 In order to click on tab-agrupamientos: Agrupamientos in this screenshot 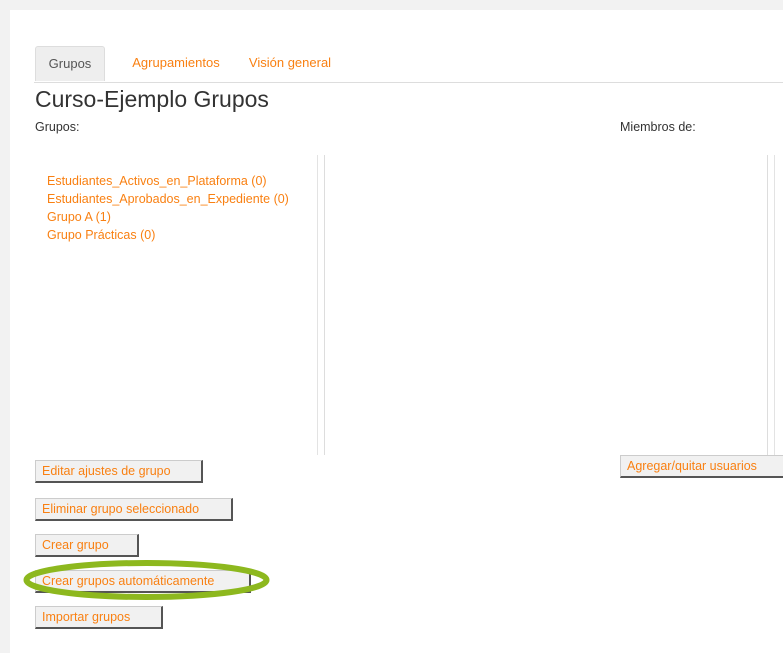, I will do `click(176, 63)`.